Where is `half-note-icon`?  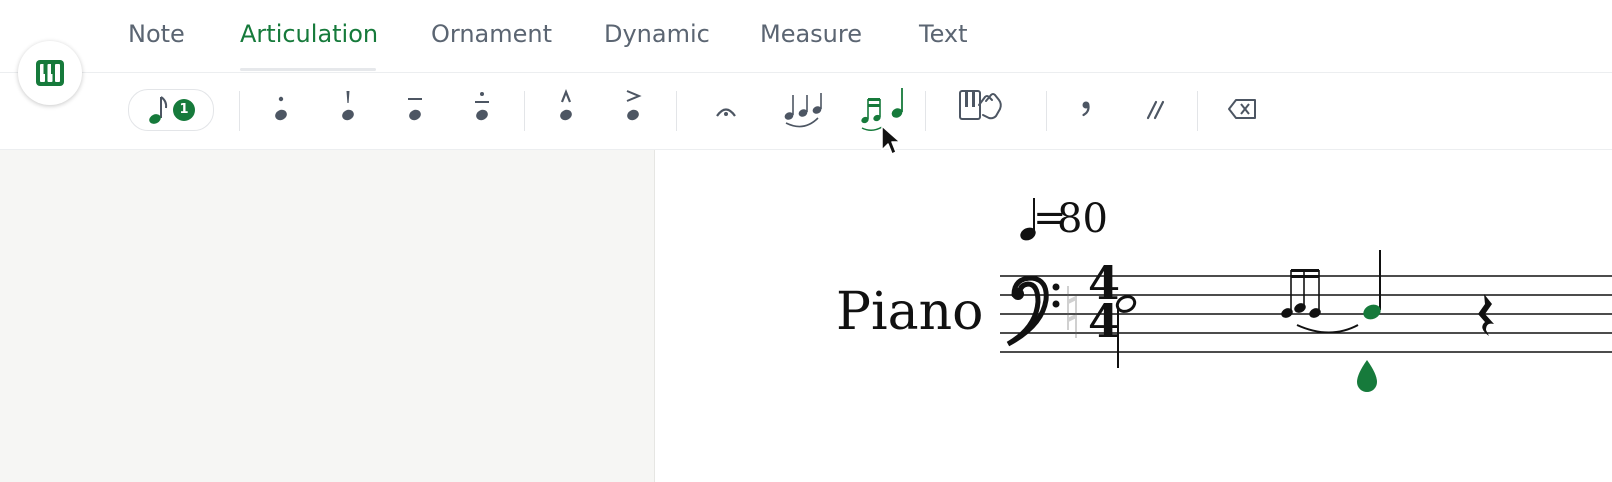 half-note-icon is located at coordinates (158, 110).